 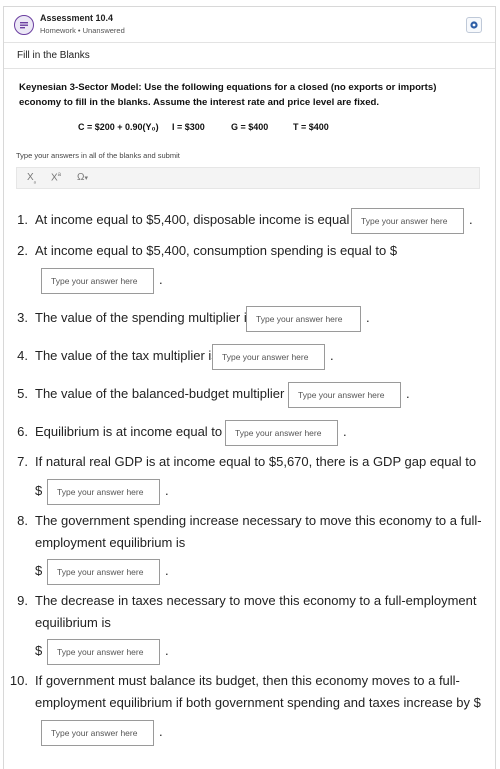 What do you see at coordinates (22, 219) in the screenshot?
I see `question-number: 1.` at bounding box center [22, 219].